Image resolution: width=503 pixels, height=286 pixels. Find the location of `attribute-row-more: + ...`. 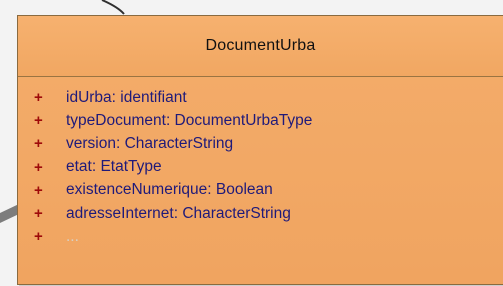

attribute-row-more: + ... is located at coordinates (260, 236).